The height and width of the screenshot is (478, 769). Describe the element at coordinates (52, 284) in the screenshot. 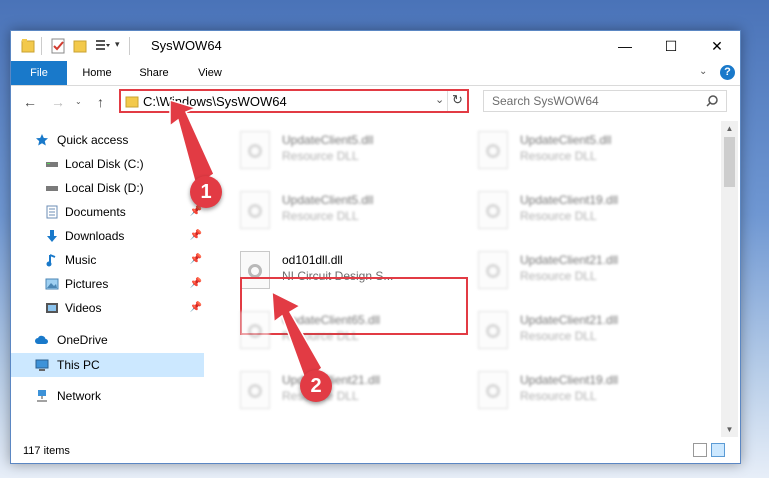

I see `pictures-icon` at that location.